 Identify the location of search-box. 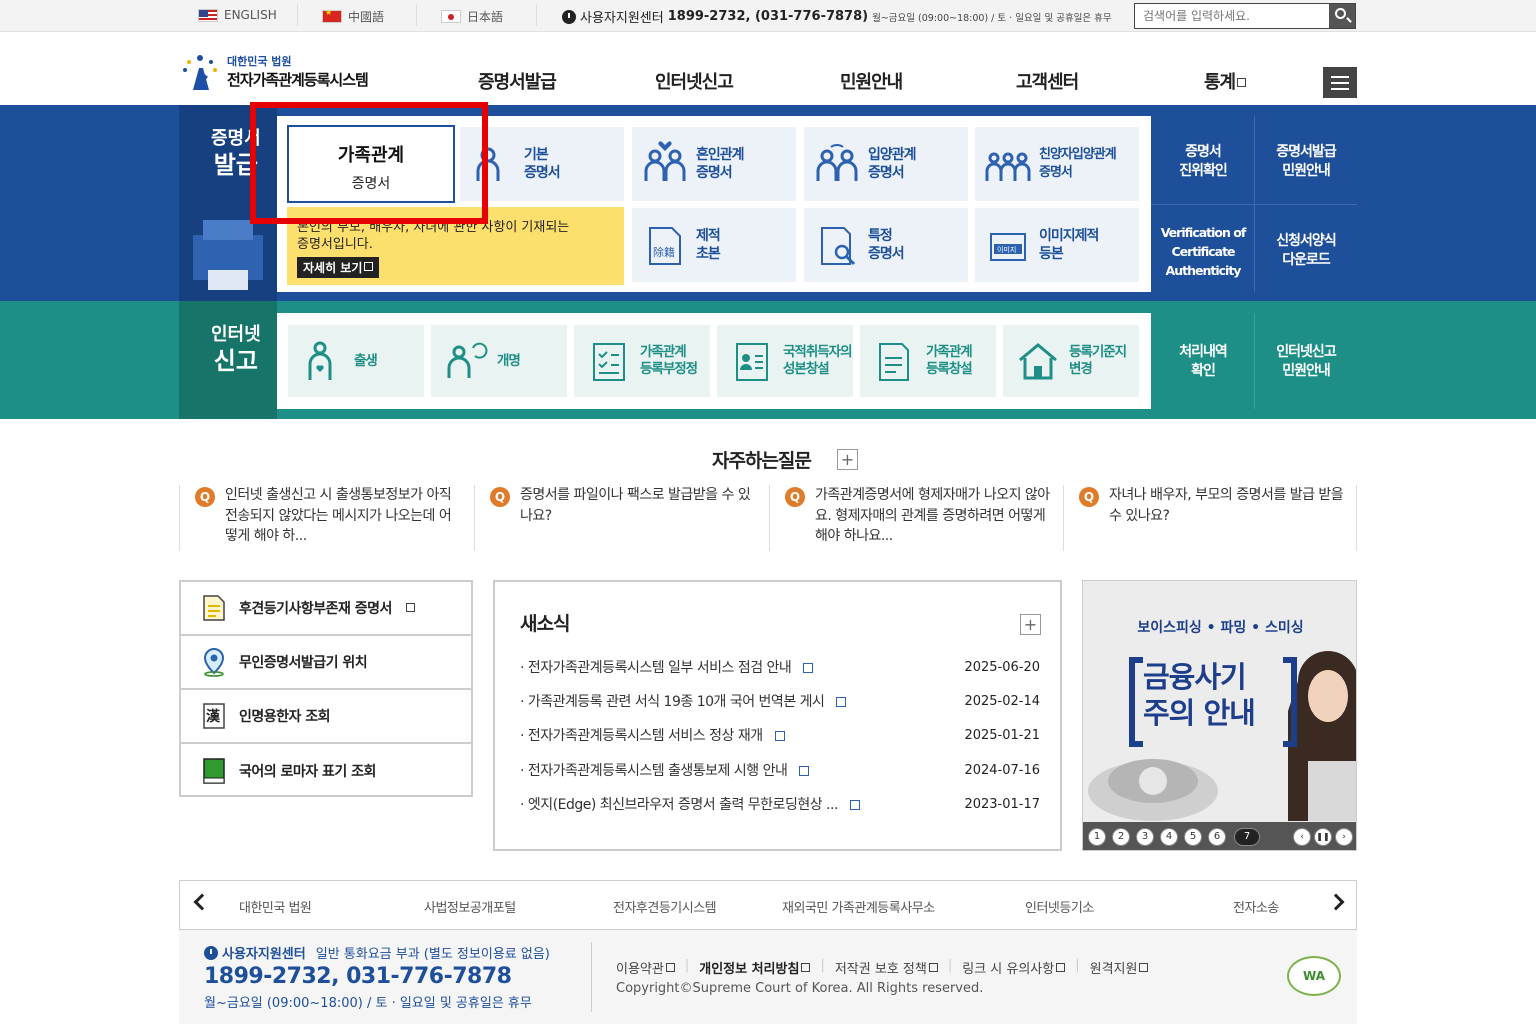
(1245, 16).